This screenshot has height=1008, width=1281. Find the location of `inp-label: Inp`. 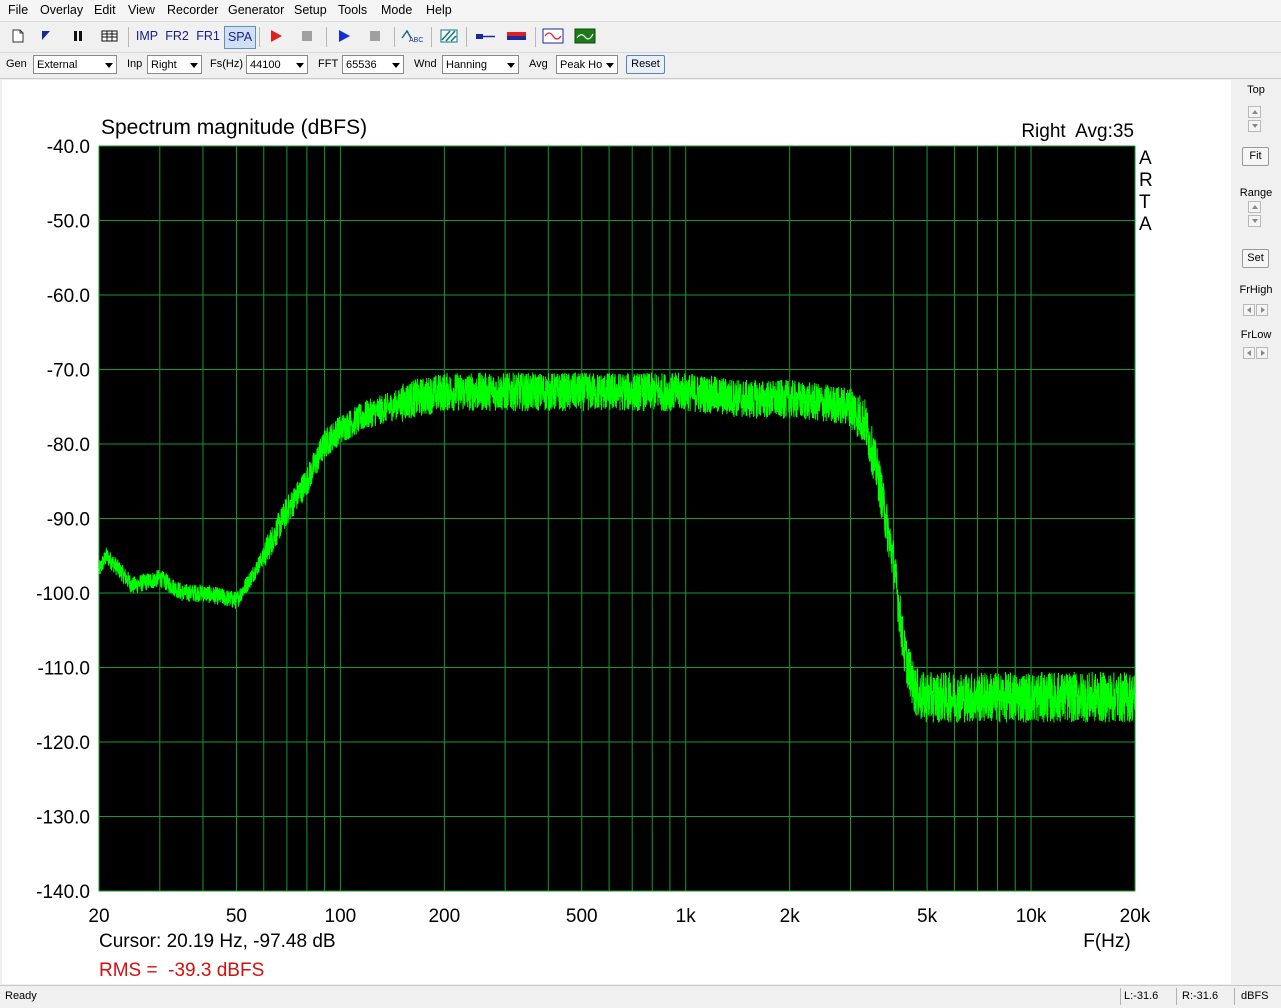

inp-label: Inp is located at coordinates (135, 64).